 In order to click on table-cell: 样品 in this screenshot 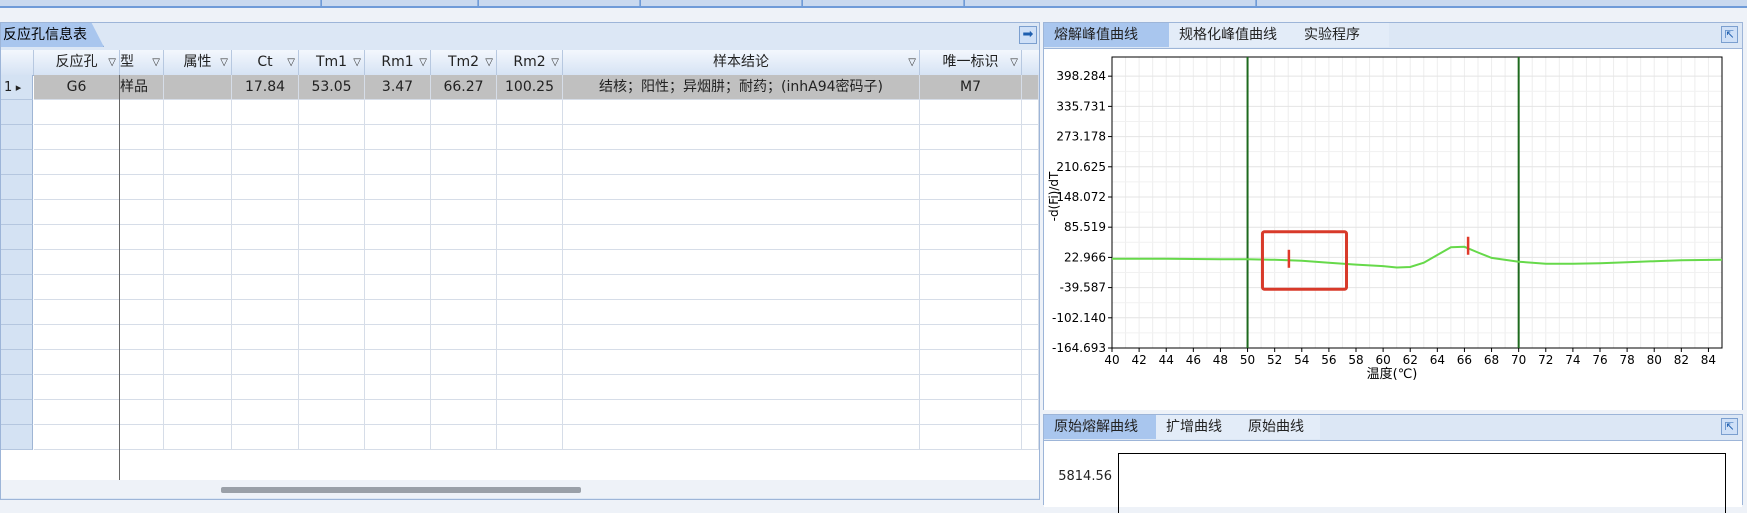, I will do `click(142, 87)`.